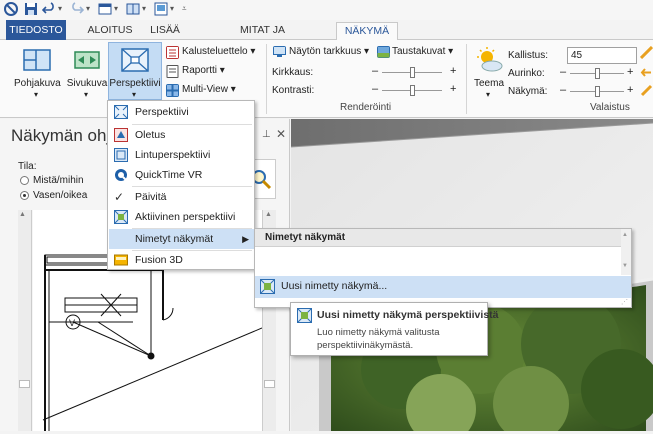 This screenshot has height=434, width=653. Describe the element at coordinates (624, 302) in the screenshot. I see `resize-grip-icon: ⋰` at that location.